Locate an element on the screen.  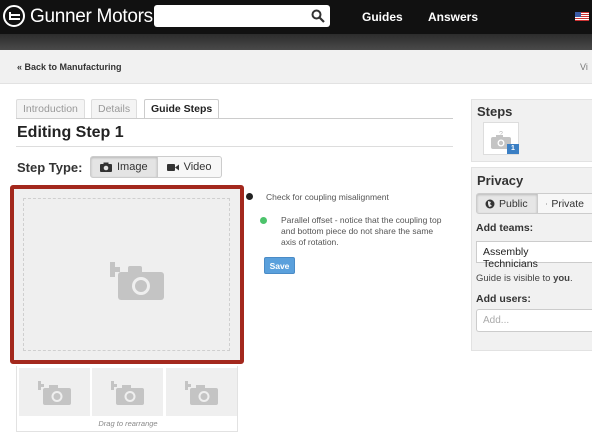
visibility-note: Guide is visible to you. is located at coordinates (524, 278).